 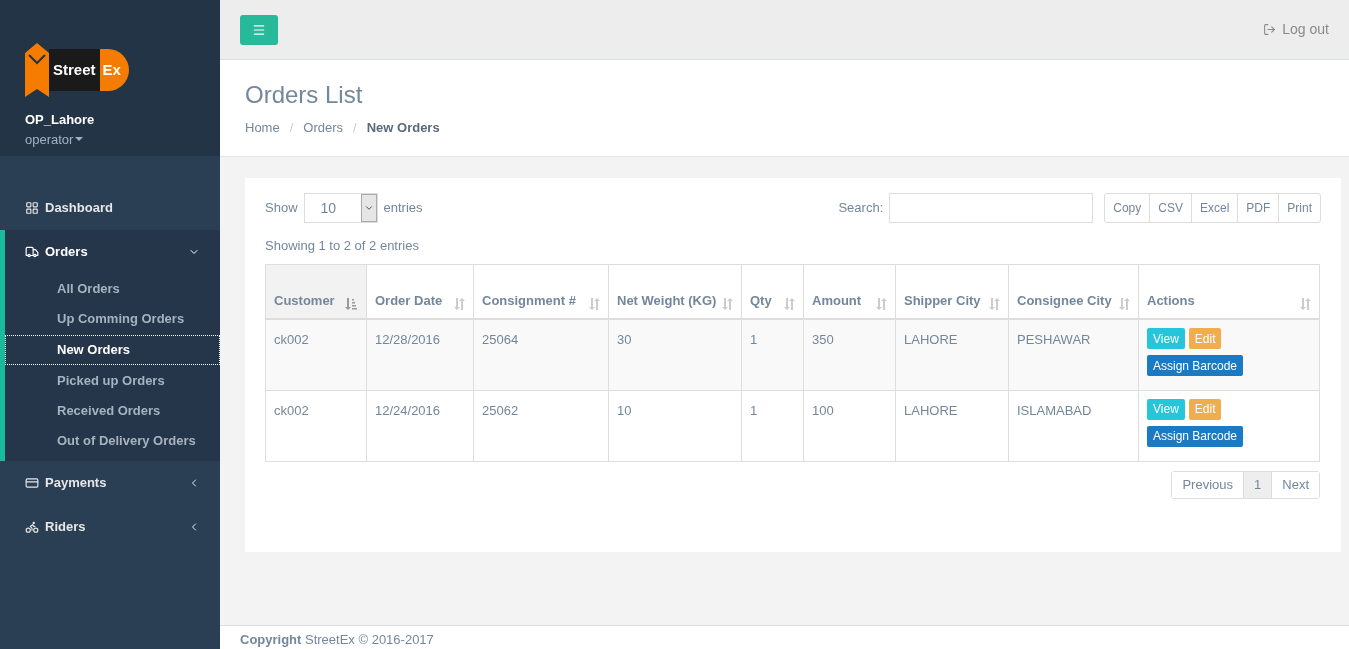 I want to click on bike-icon, so click(x=32, y=527).